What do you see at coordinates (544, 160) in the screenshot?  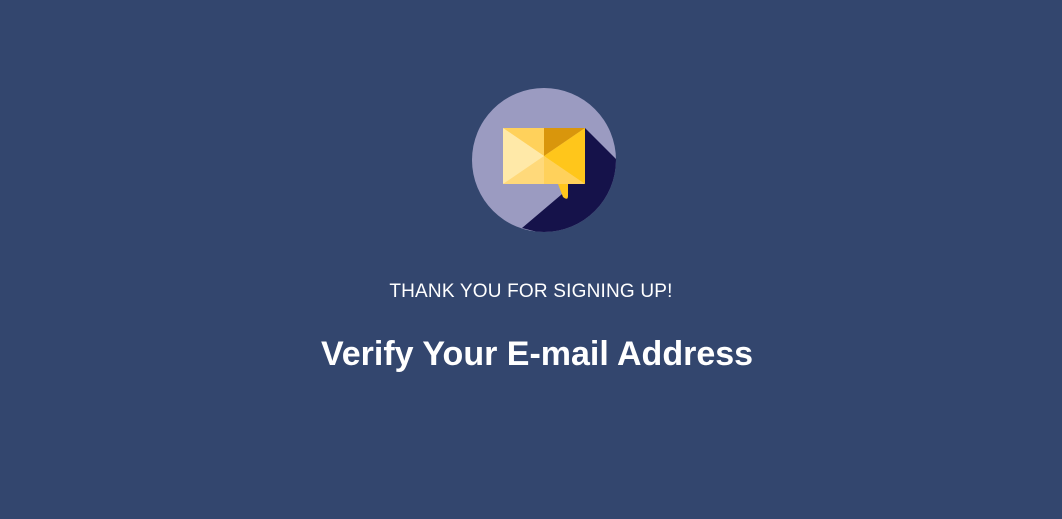 I see `email-envelope-icon` at bounding box center [544, 160].